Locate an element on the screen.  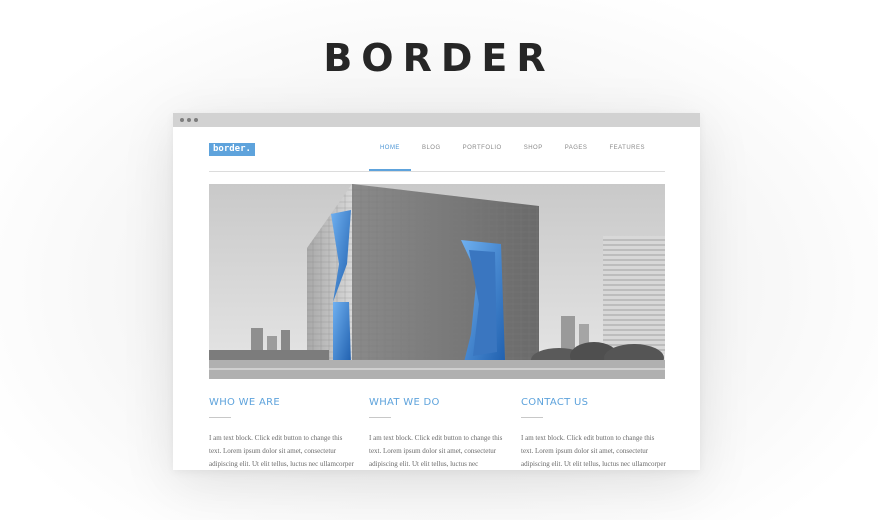
browser-chrome-bar is located at coordinates (436, 120).